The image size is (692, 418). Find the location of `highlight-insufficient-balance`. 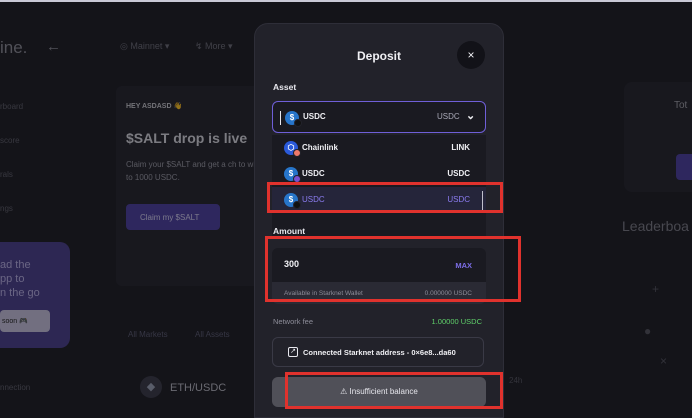

highlight-insufficient-balance is located at coordinates (394, 390).